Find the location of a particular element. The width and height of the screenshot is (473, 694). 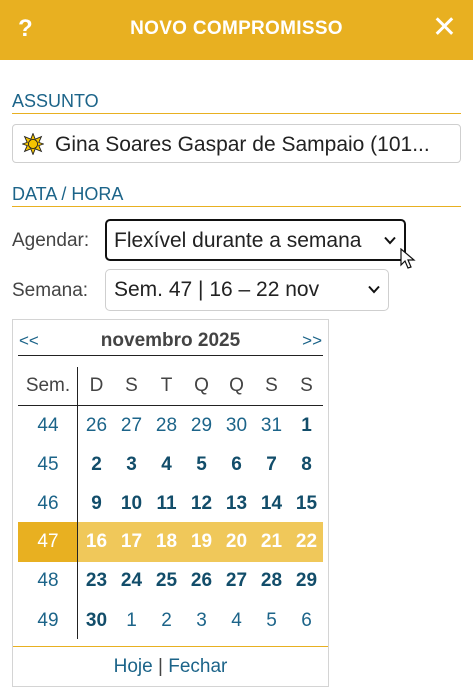

close-button: ✕ is located at coordinates (444, 28).